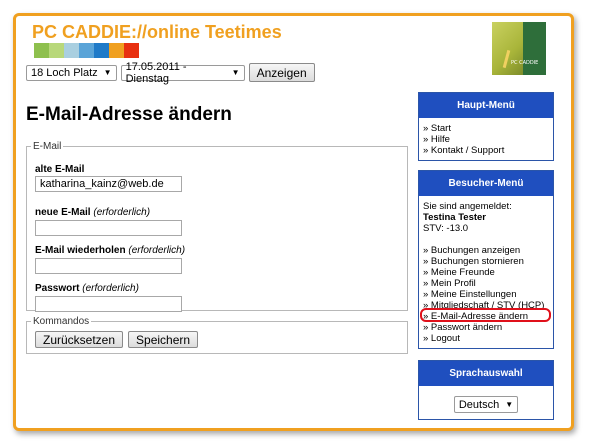  I want to click on main-menu-item-start: » Start, so click(486, 128).